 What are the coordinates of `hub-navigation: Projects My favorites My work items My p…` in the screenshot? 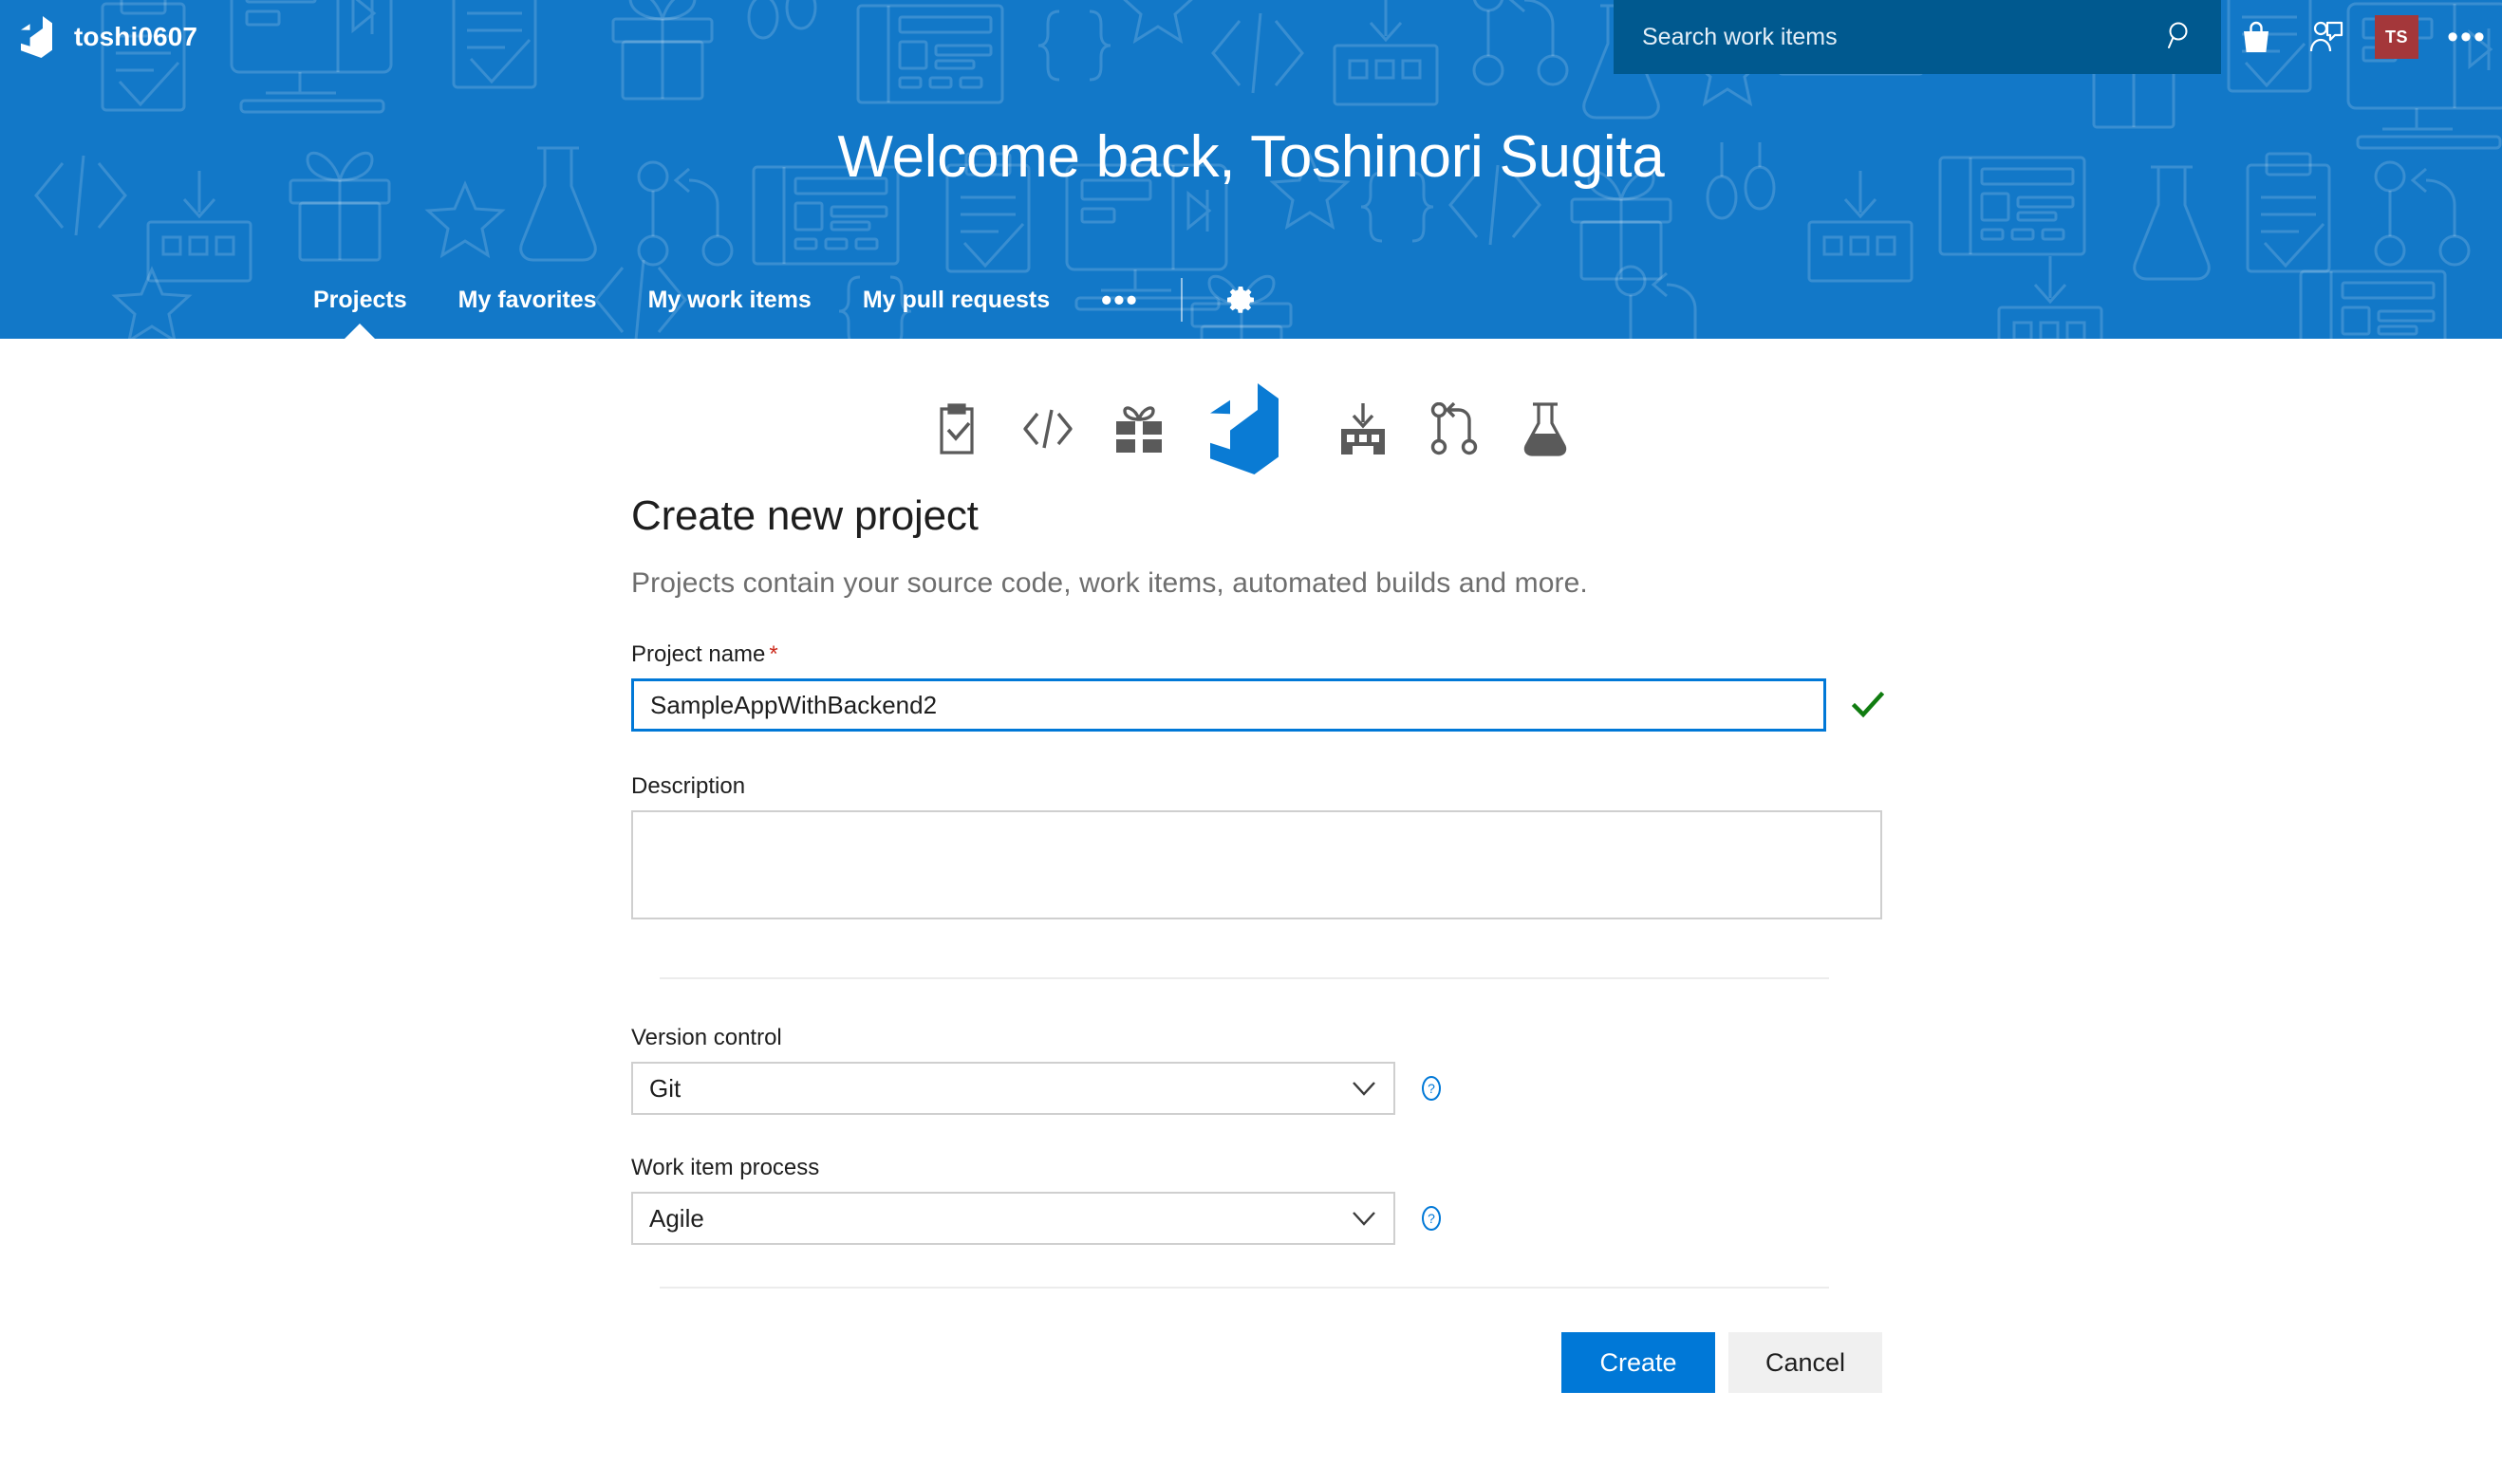 It's located at (785, 300).